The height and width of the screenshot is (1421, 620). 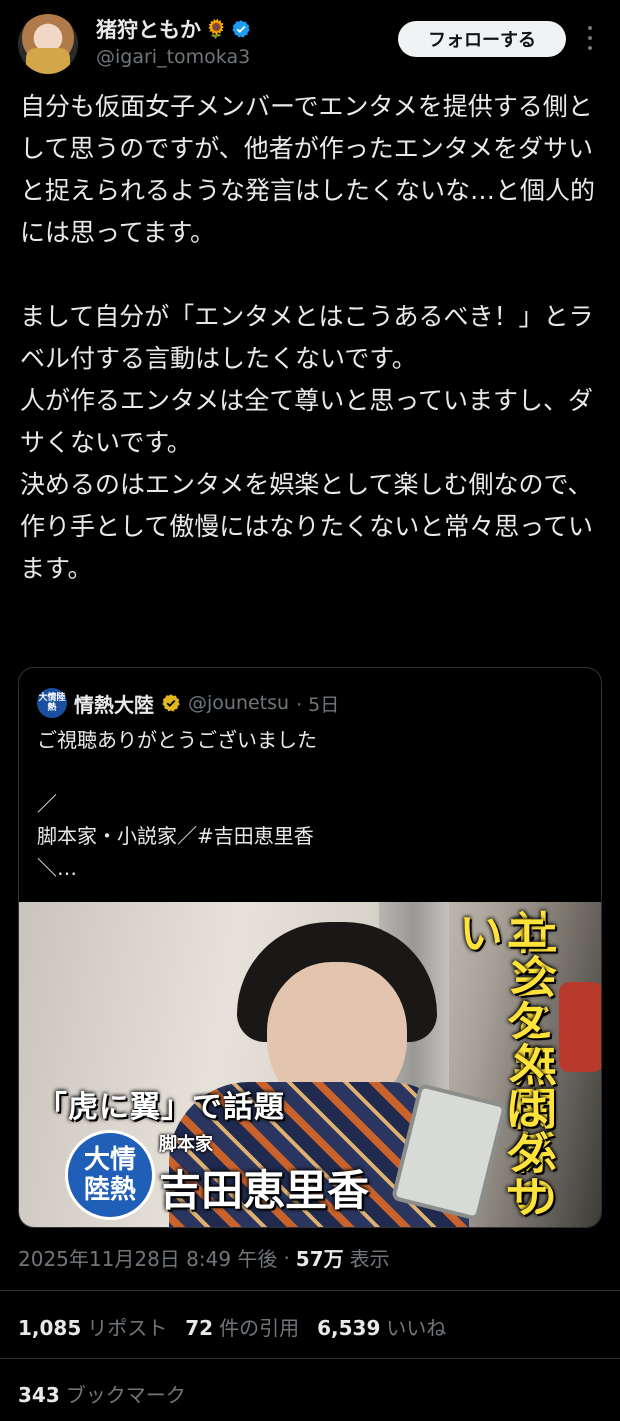 I want to click on views-count: 57万, so click(x=319, y=1259).